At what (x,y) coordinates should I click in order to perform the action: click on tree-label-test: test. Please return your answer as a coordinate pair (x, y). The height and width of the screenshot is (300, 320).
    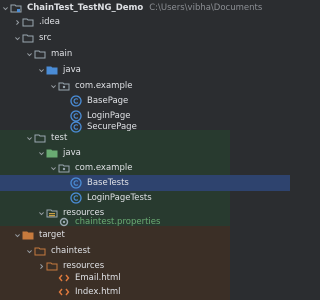
    Looking at the image, I should click on (59, 138).